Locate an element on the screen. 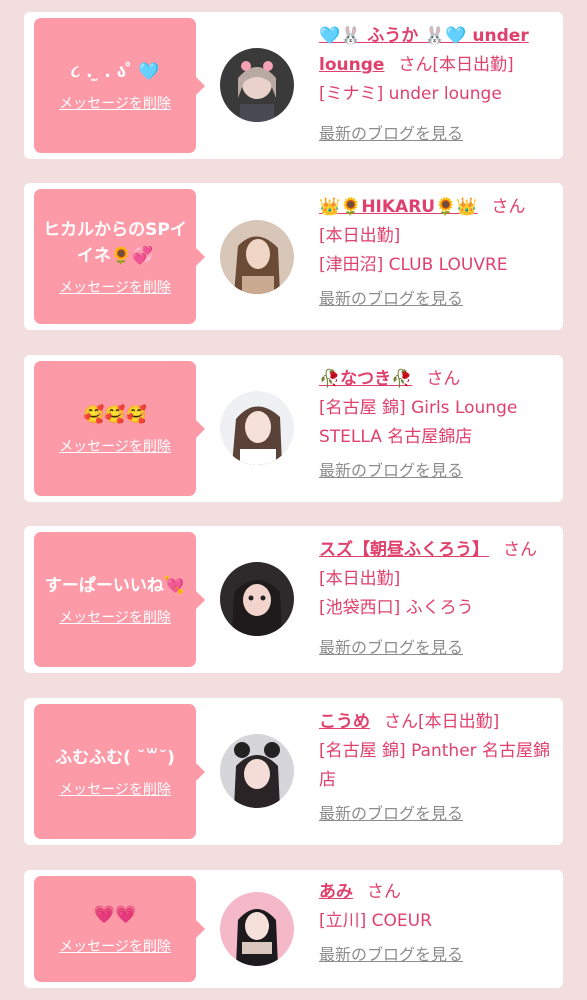 This screenshot has width=587, height=1000. cast-info: スズ【朝昼ふくろう】 さん [本日出勤] [池袋西口] ふくろう 最新のブログを見る is located at coordinates (437, 599).